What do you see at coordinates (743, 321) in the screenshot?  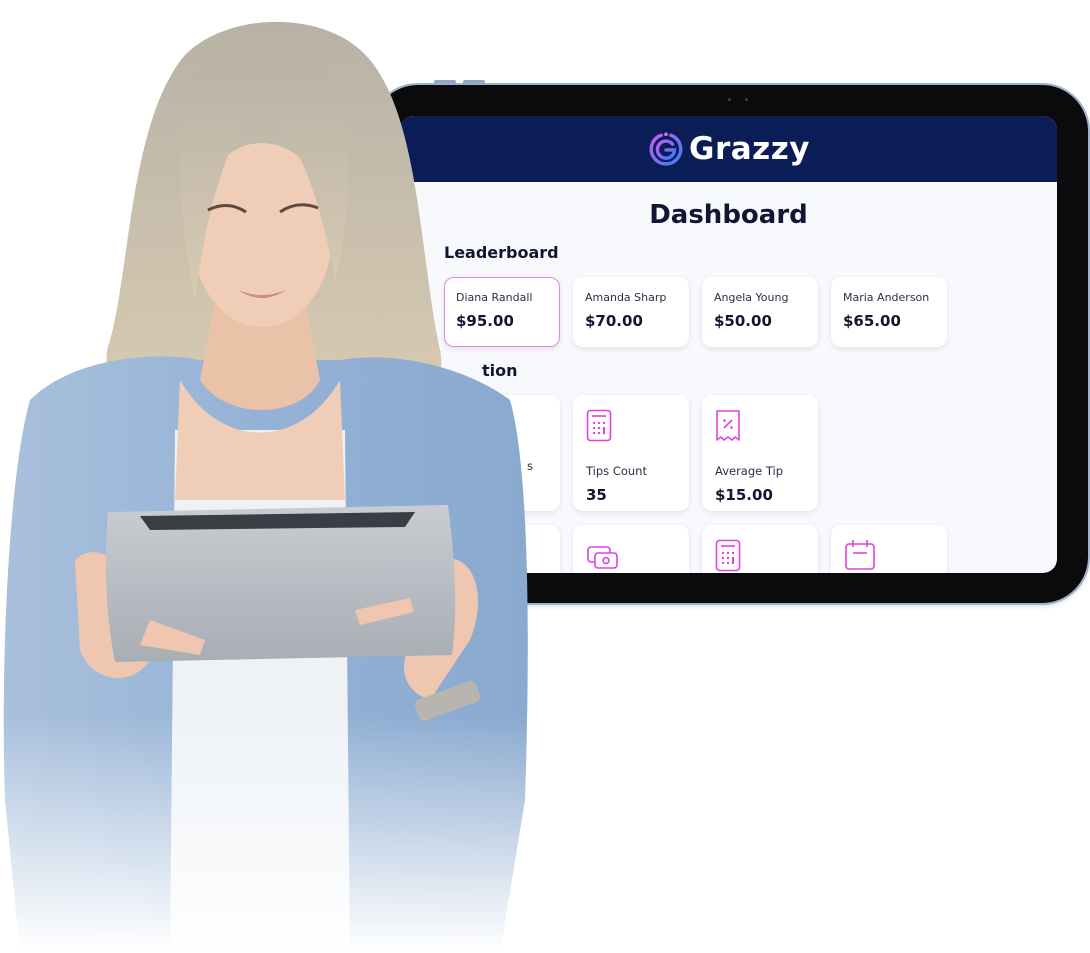 I see `leader-amount: $50.00` at bounding box center [743, 321].